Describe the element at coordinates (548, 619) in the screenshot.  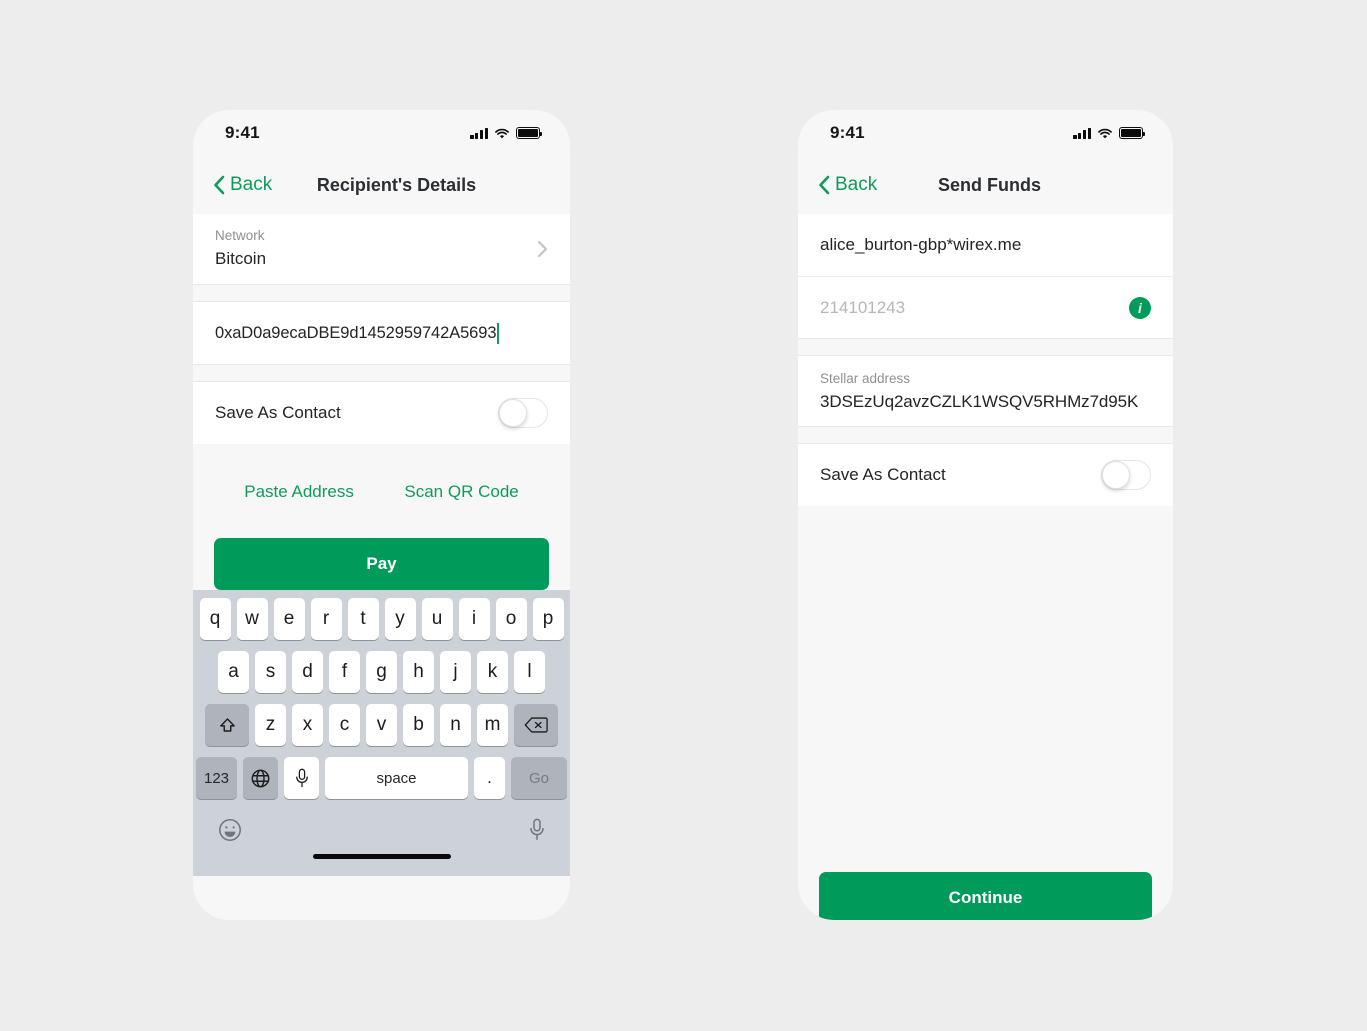
I see `key-p: p` at that location.